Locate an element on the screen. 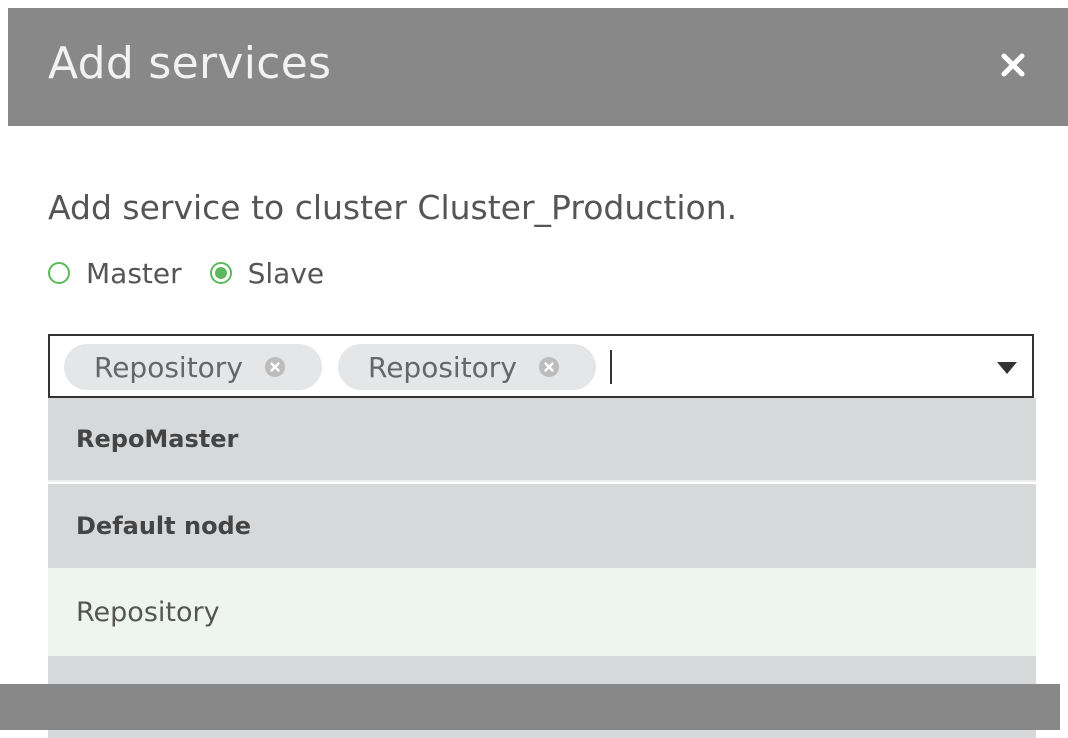  radio-slave: Slave is located at coordinates (267, 273).